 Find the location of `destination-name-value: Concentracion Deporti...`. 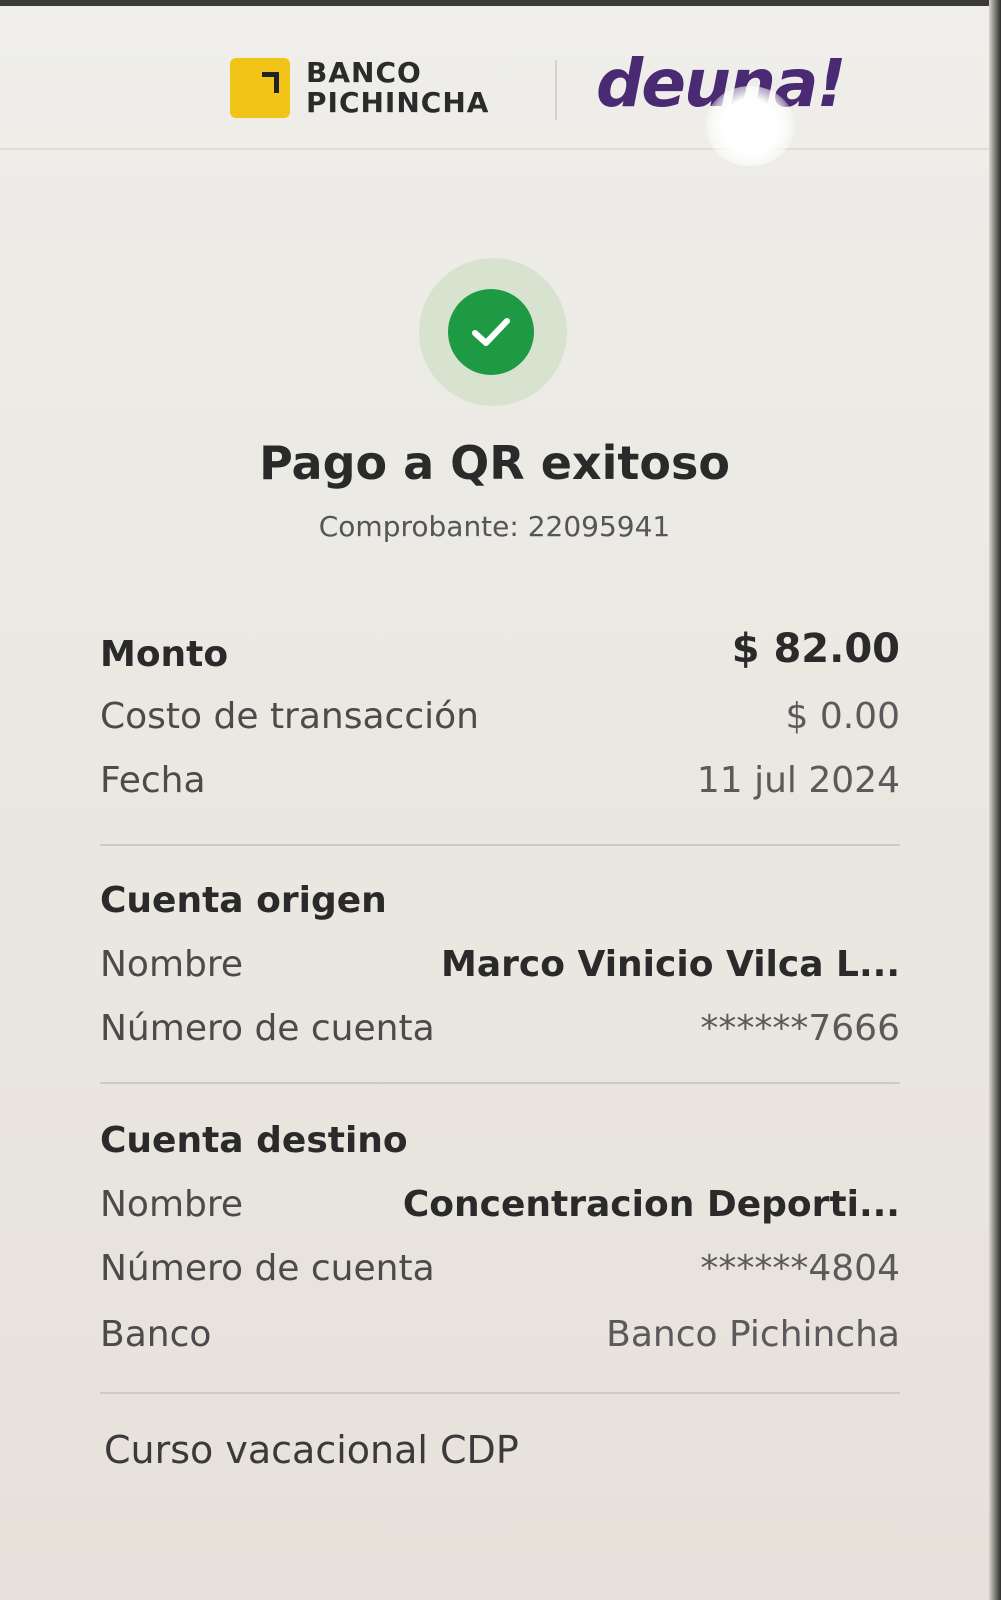

destination-name-value: Concentracion Deporti... is located at coordinates (651, 1204).